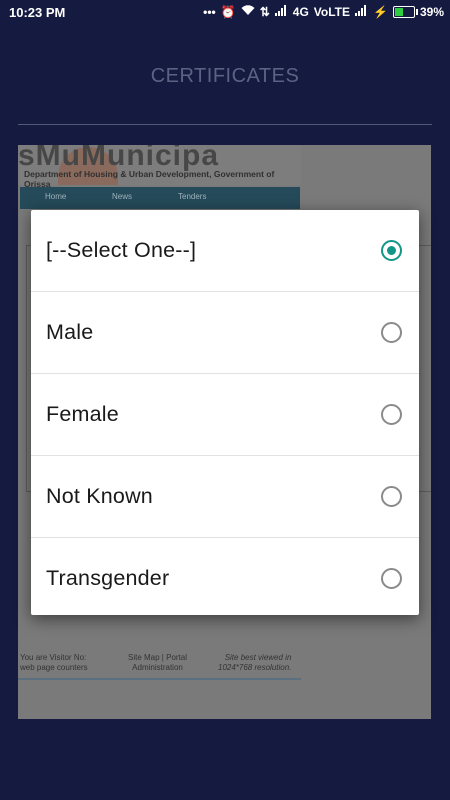 The image size is (450, 800). I want to click on status-bar: 10:23 PM ••• ⏰ ⇅ 4G VoLTE ⚡ 39%, so click(225, 12).